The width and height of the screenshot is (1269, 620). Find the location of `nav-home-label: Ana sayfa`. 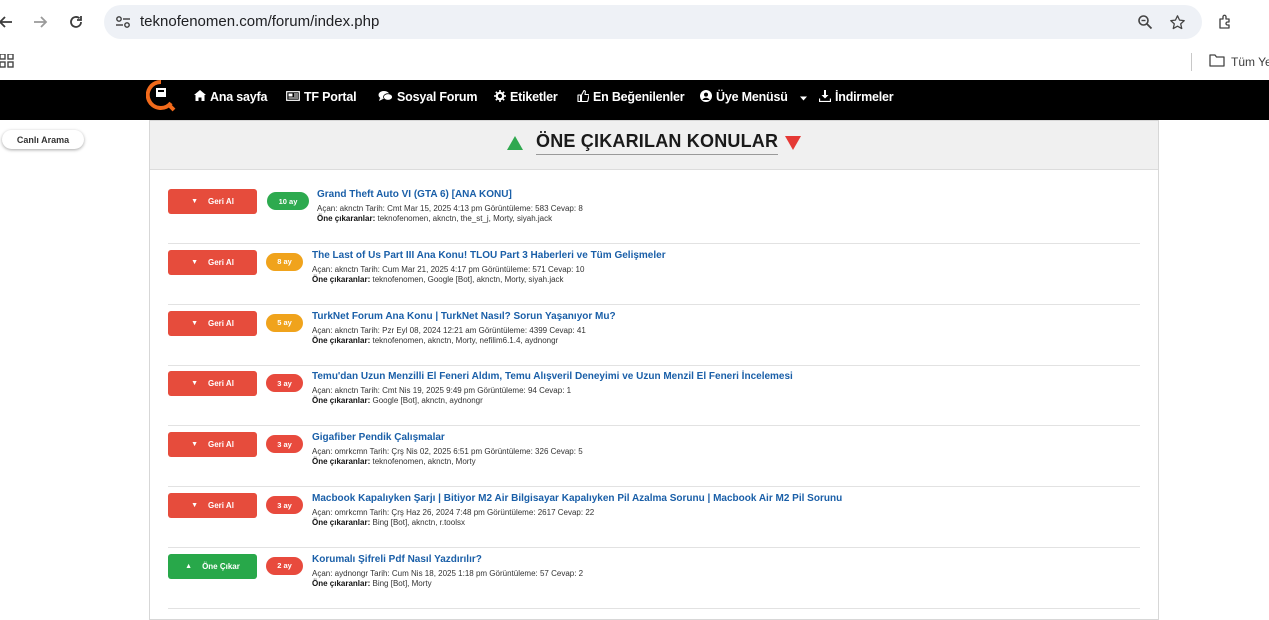

nav-home-label: Ana sayfa is located at coordinates (239, 97).